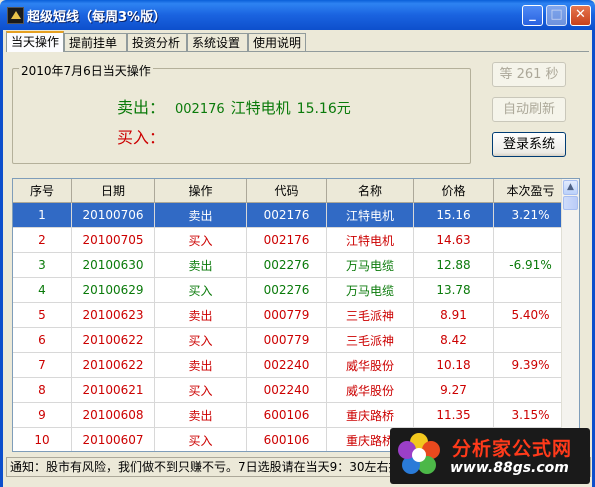 This screenshot has height=487, width=595. I want to click on cell-no: 1, so click(42, 215).